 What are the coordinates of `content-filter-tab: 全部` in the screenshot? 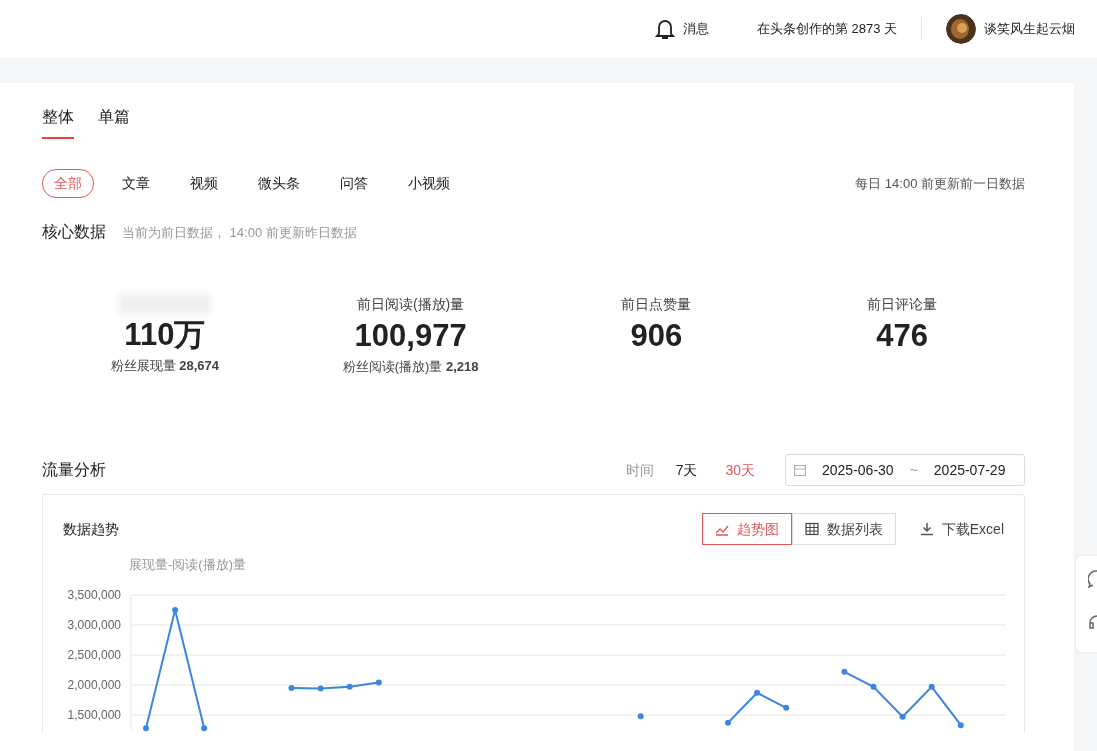 It's located at (68, 183).